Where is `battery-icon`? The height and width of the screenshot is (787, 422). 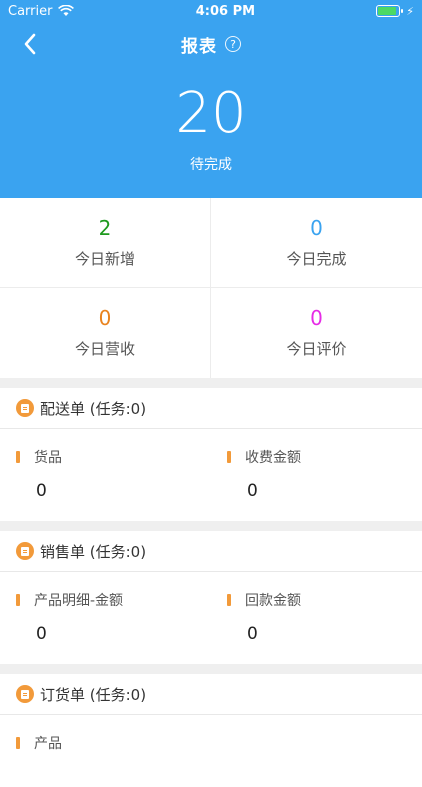 battery-icon is located at coordinates (390, 11).